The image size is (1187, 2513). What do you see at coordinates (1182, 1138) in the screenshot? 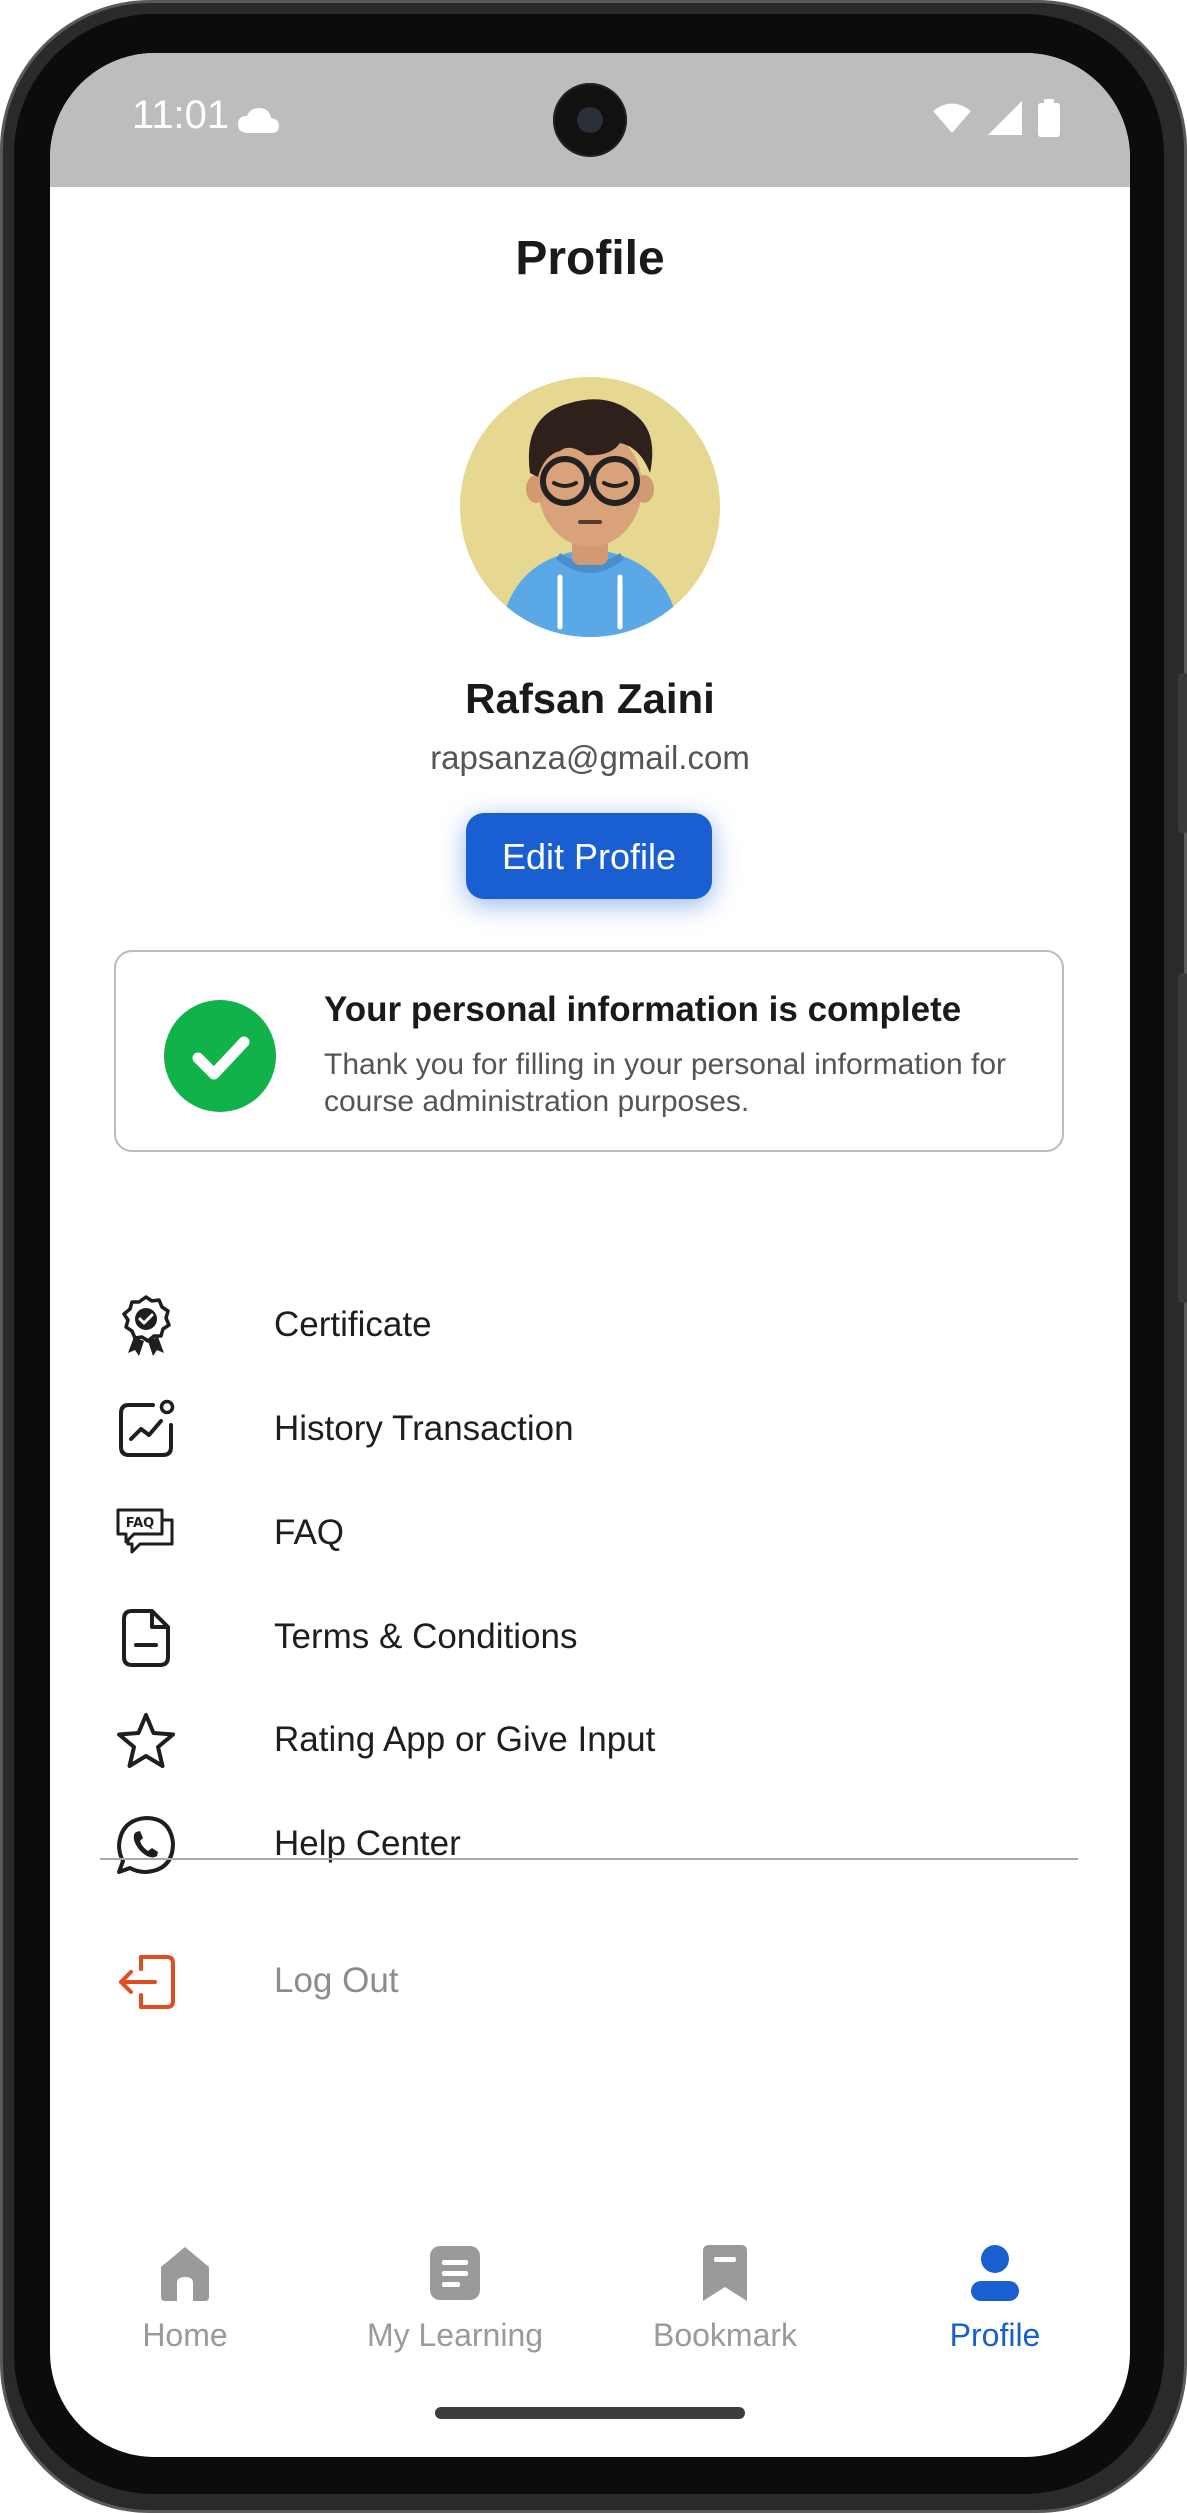
I see `power-button` at bounding box center [1182, 1138].